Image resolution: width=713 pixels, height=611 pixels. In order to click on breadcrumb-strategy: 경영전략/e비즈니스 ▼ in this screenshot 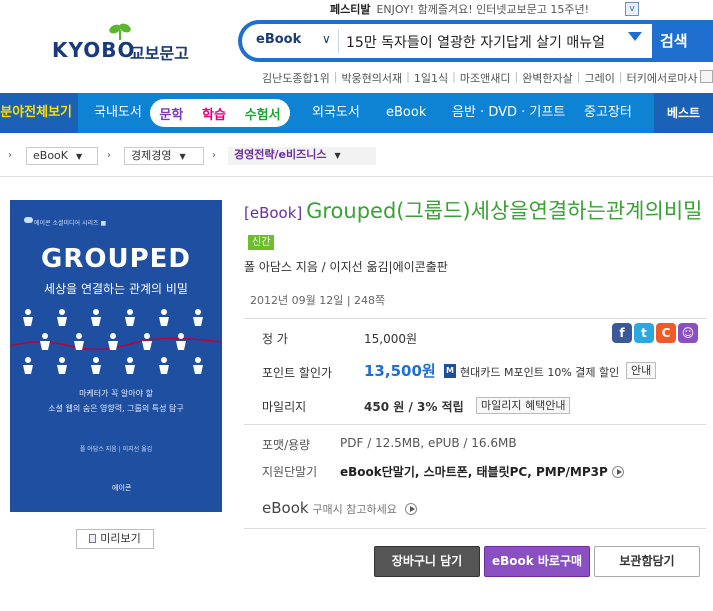, I will do `click(302, 156)`.